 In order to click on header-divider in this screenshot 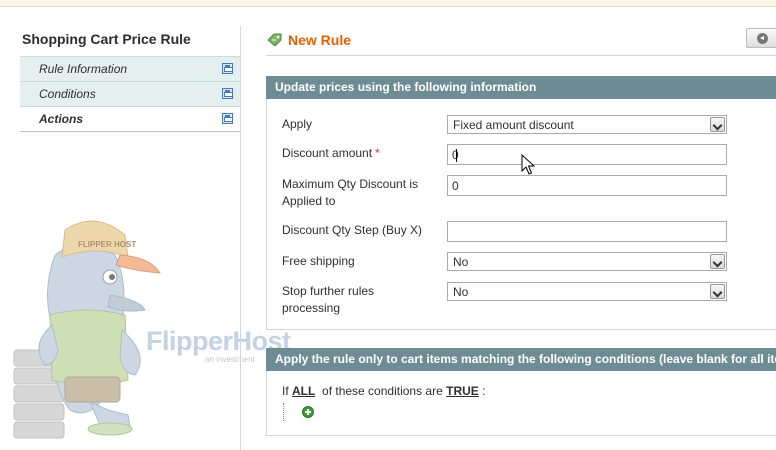, I will do `click(521, 55)`.